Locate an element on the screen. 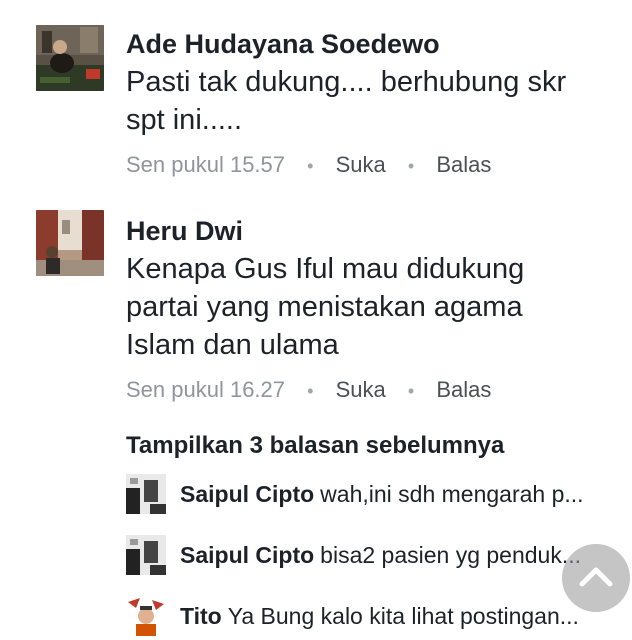 The width and height of the screenshot is (632, 640). comment-line: partai yang menistakan agama is located at coordinates (324, 307).